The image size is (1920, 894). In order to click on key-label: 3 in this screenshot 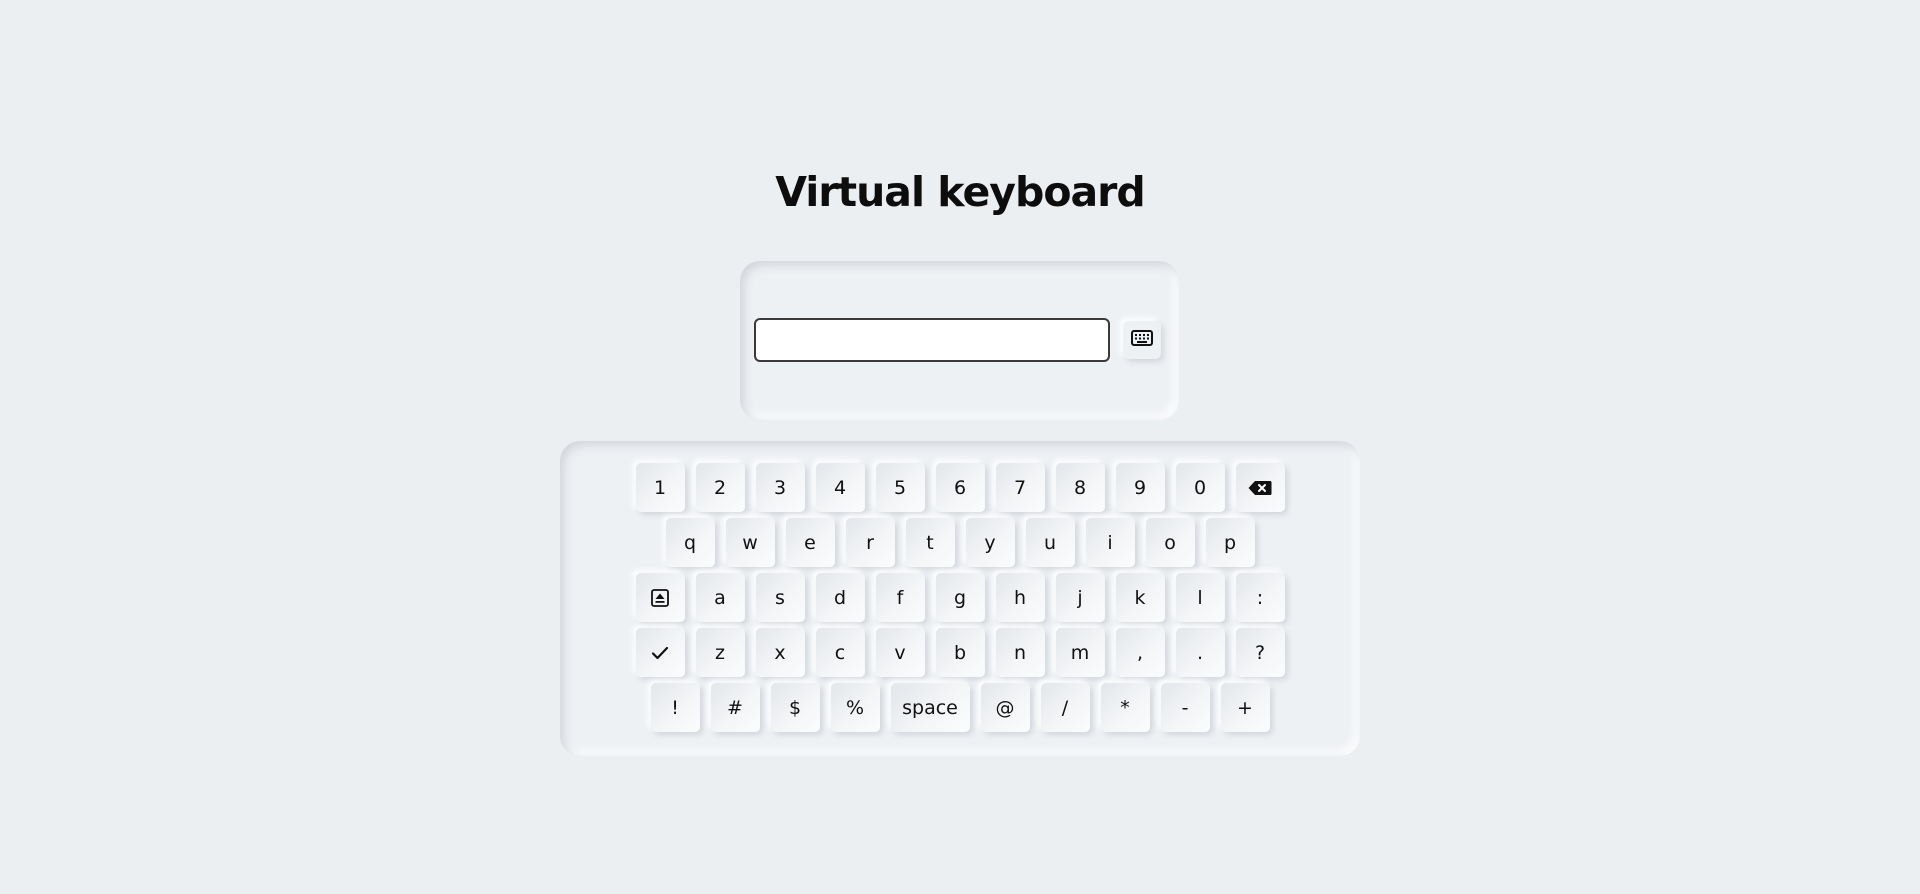, I will do `click(780, 487)`.